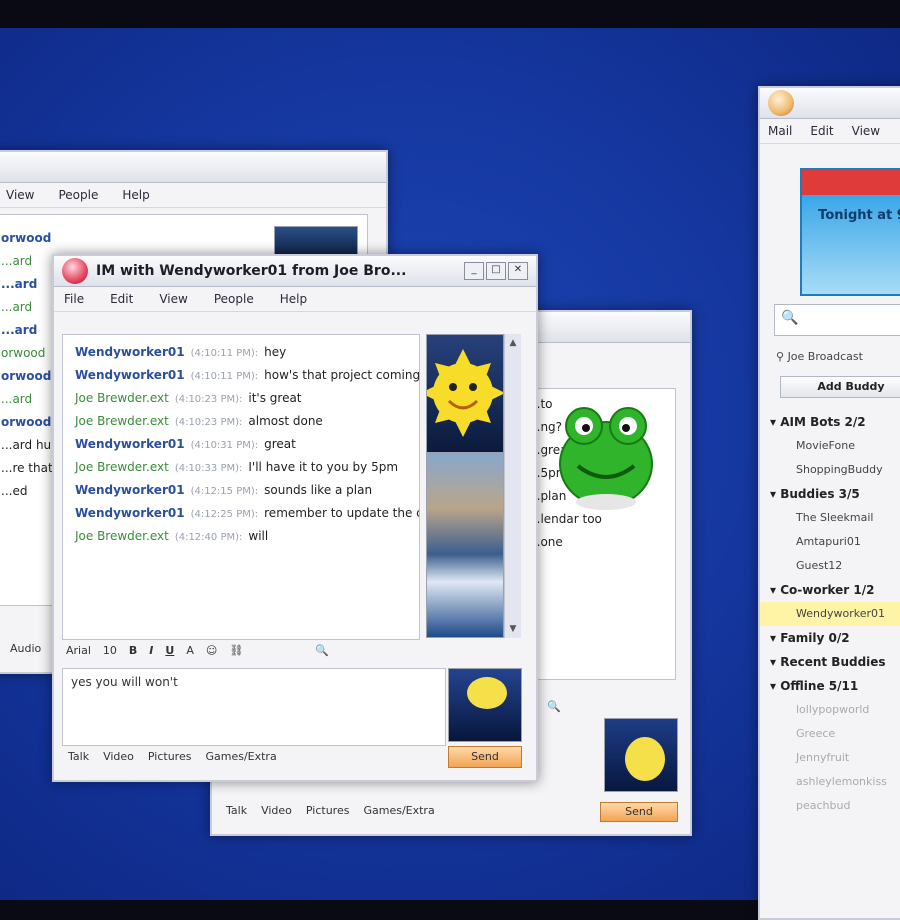 This screenshot has height=920, width=900. Describe the element at coordinates (236, 650) in the screenshot. I see `link-icon: ⛓` at that location.